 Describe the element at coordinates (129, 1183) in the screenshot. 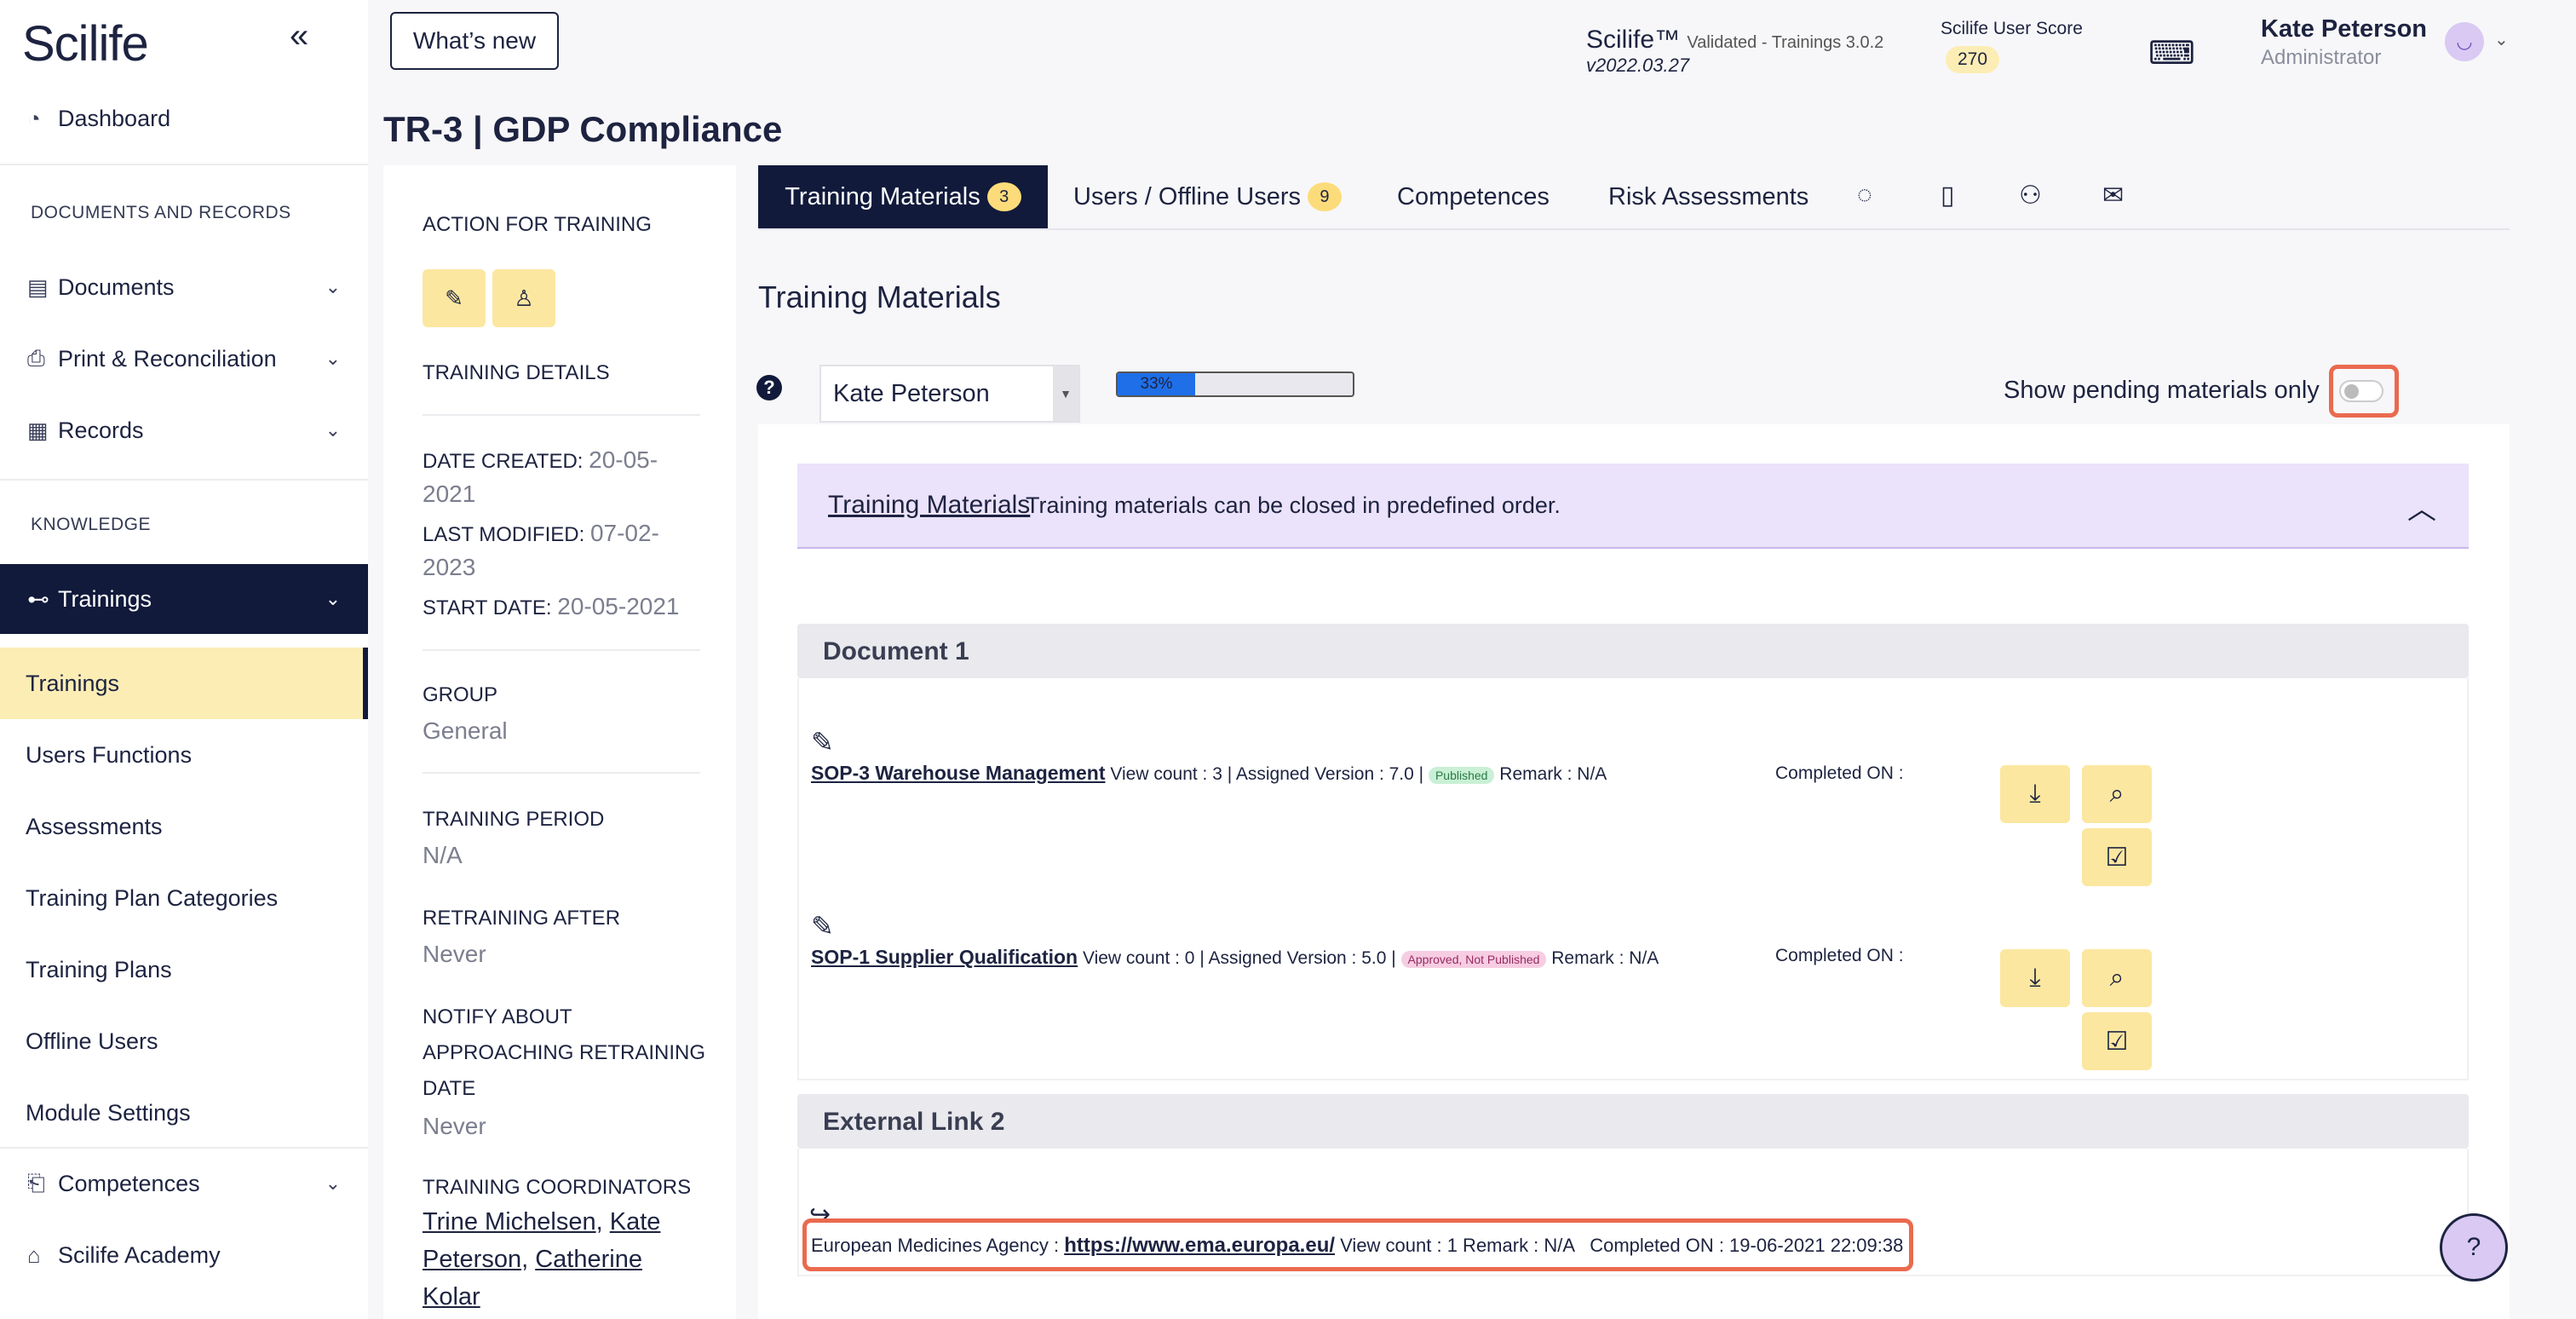

I see `sidebar-item-label: Competences` at that location.